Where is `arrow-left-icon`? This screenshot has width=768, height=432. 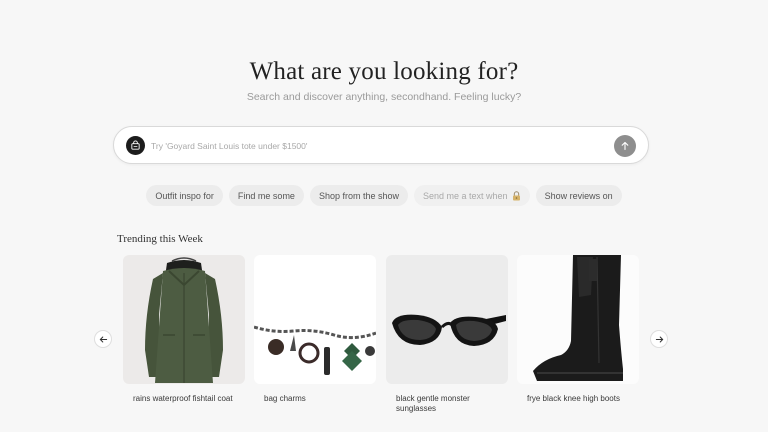 arrow-left-icon is located at coordinates (103, 339).